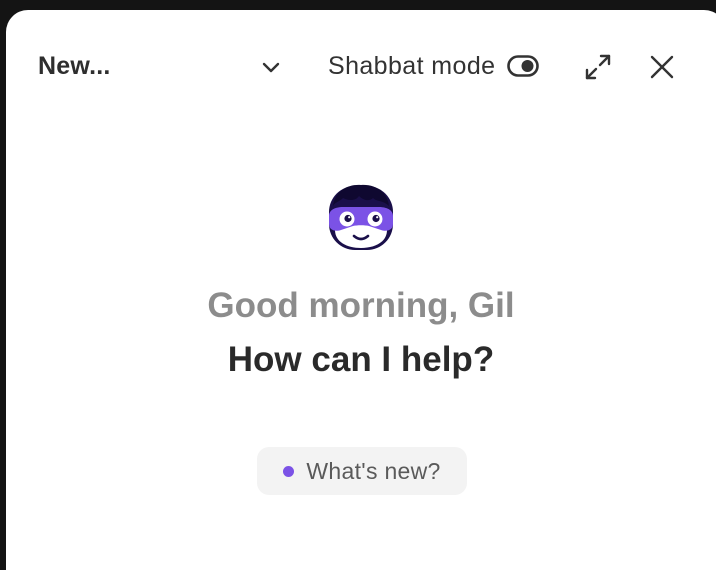 This screenshot has width=716, height=570. I want to click on close-button, so click(662, 67).